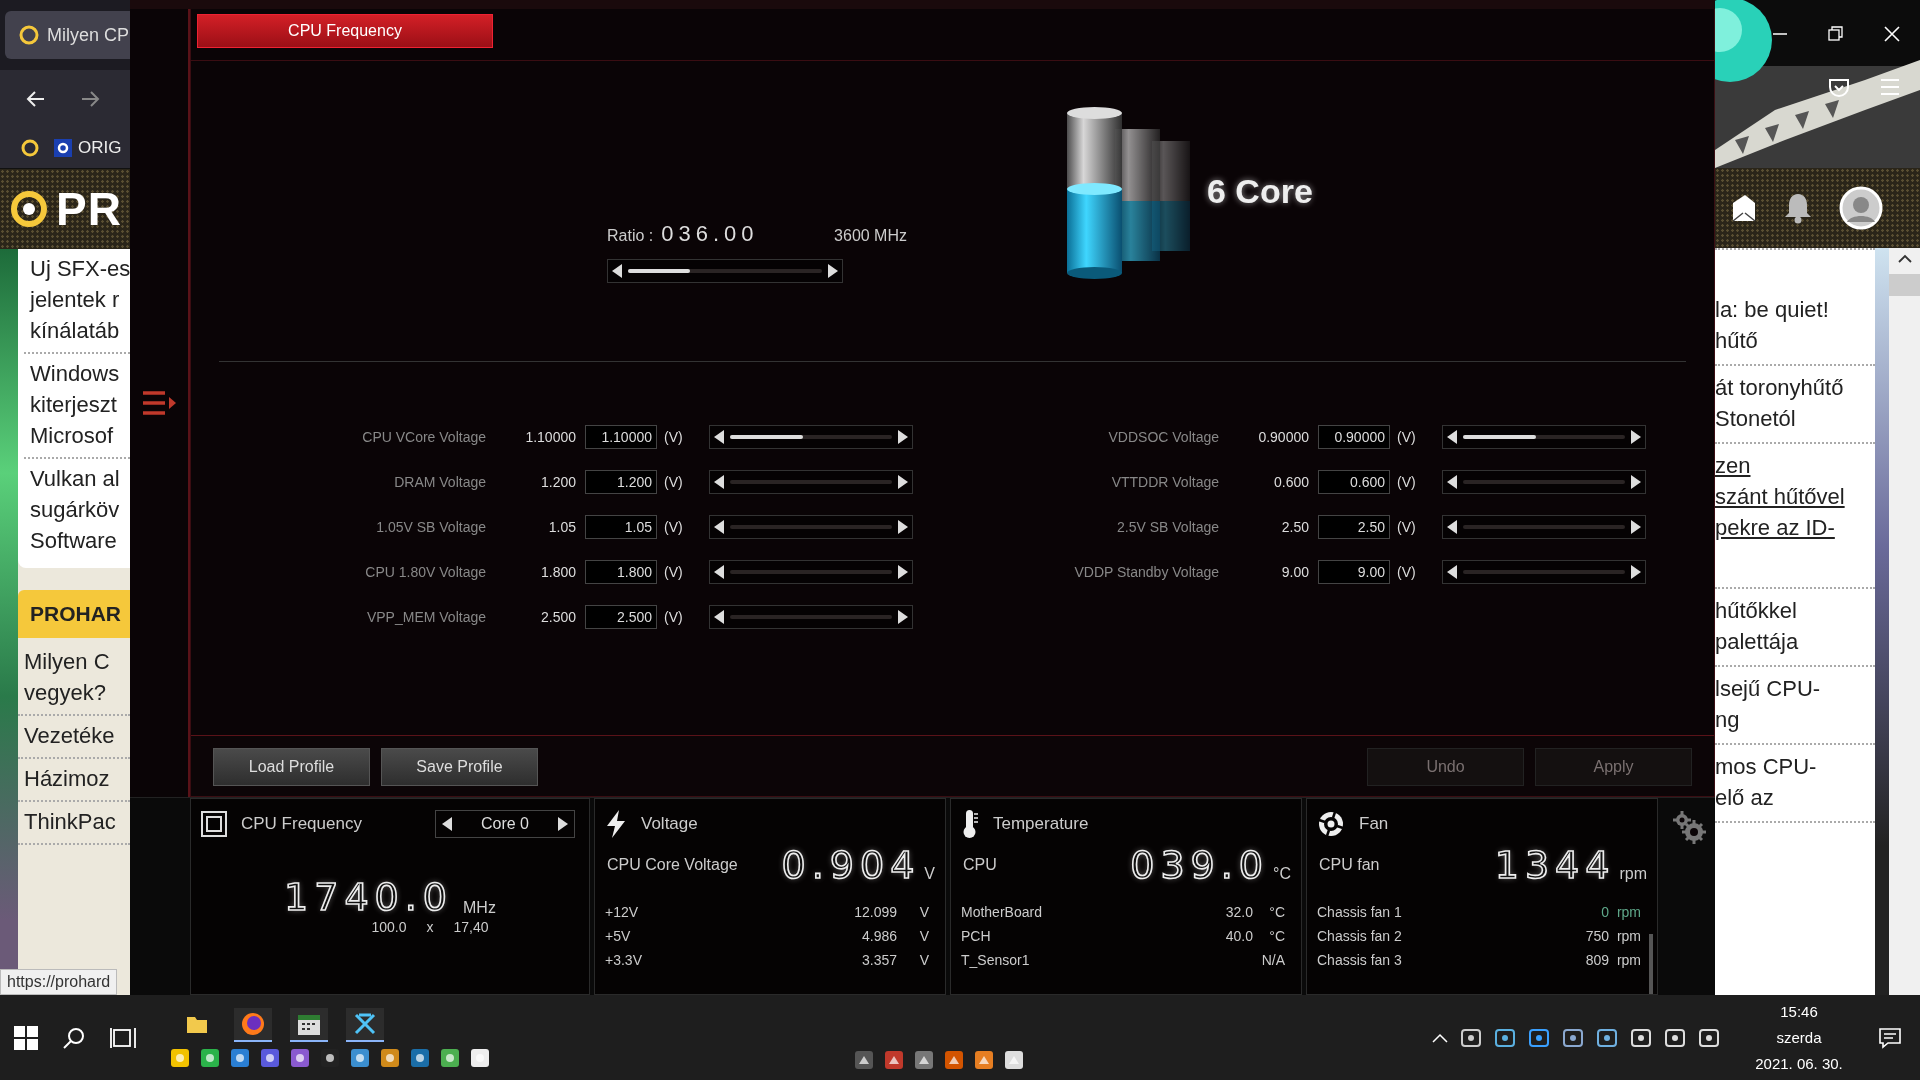 This screenshot has width=1920, height=1080. What do you see at coordinates (995, 960) in the screenshot?
I see `sensor-label: T_Sensor1` at bounding box center [995, 960].